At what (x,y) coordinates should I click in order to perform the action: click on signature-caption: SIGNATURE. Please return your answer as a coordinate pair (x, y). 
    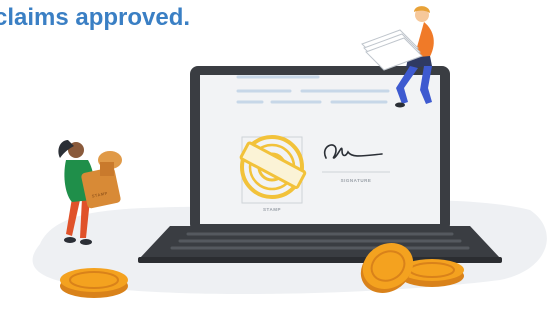
    Looking at the image, I should click on (356, 180).